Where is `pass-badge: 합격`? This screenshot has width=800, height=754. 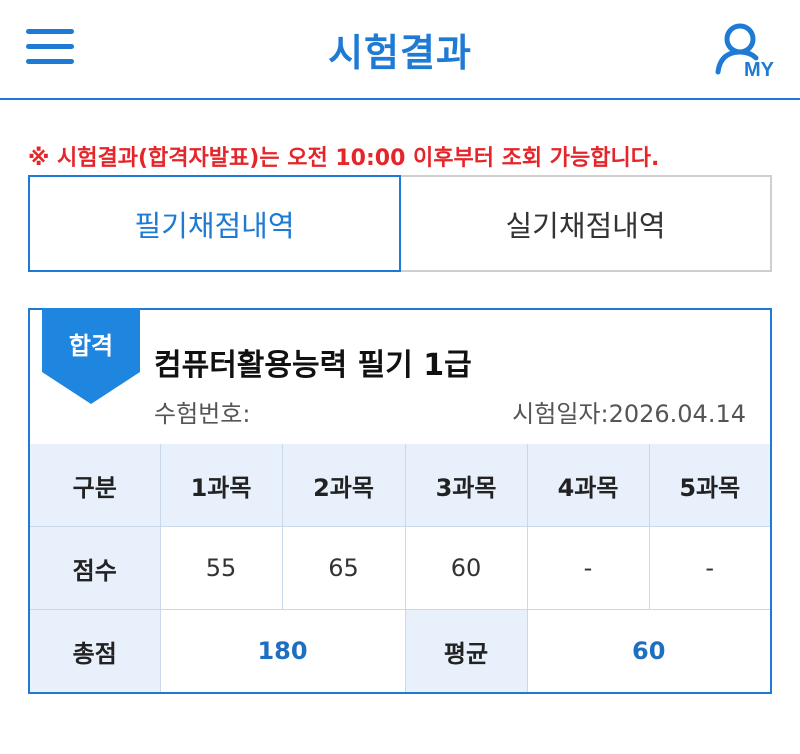 pass-badge: 합격 is located at coordinates (91, 357).